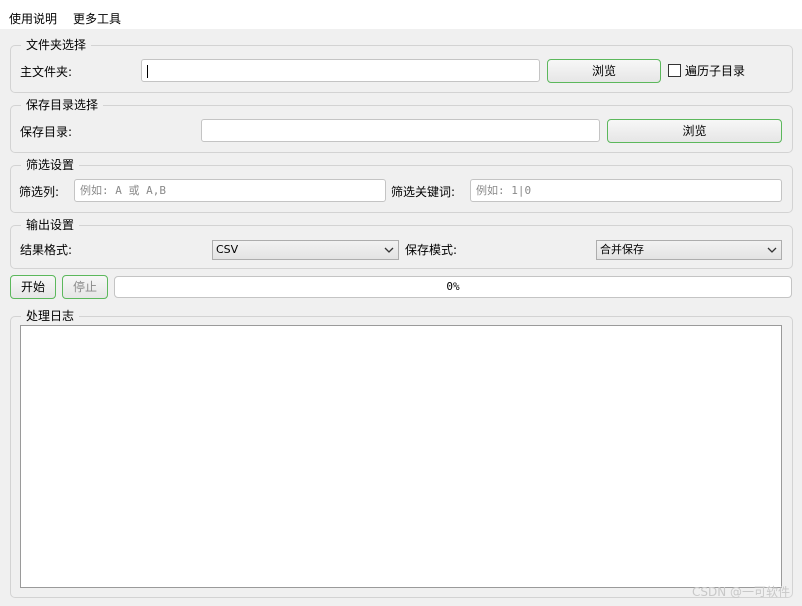 This screenshot has height=606, width=802. I want to click on result-format-label: 结果格式:, so click(46, 250).